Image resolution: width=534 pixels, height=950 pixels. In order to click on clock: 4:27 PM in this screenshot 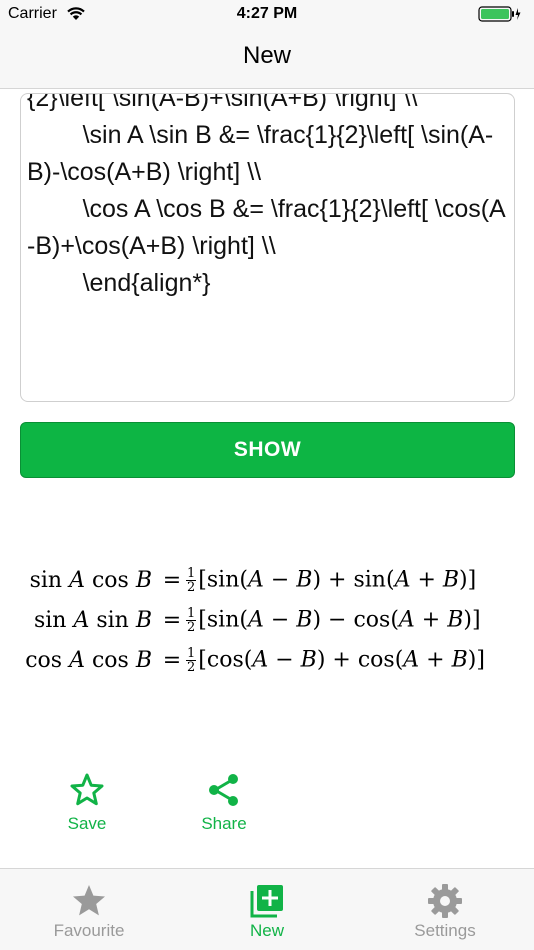, I will do `click(267, 13)`.